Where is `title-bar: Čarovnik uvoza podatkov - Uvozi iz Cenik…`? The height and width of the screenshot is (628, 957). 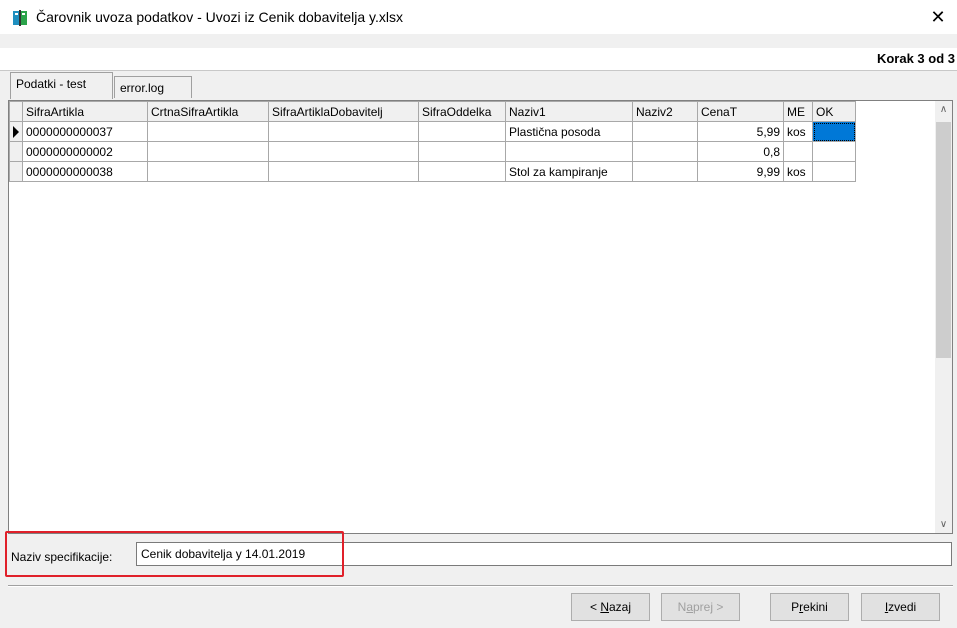
title-bar: Čarovnik uvoza podatkov - Uvozi iz Cenik… is located at coordinates (478, 17).